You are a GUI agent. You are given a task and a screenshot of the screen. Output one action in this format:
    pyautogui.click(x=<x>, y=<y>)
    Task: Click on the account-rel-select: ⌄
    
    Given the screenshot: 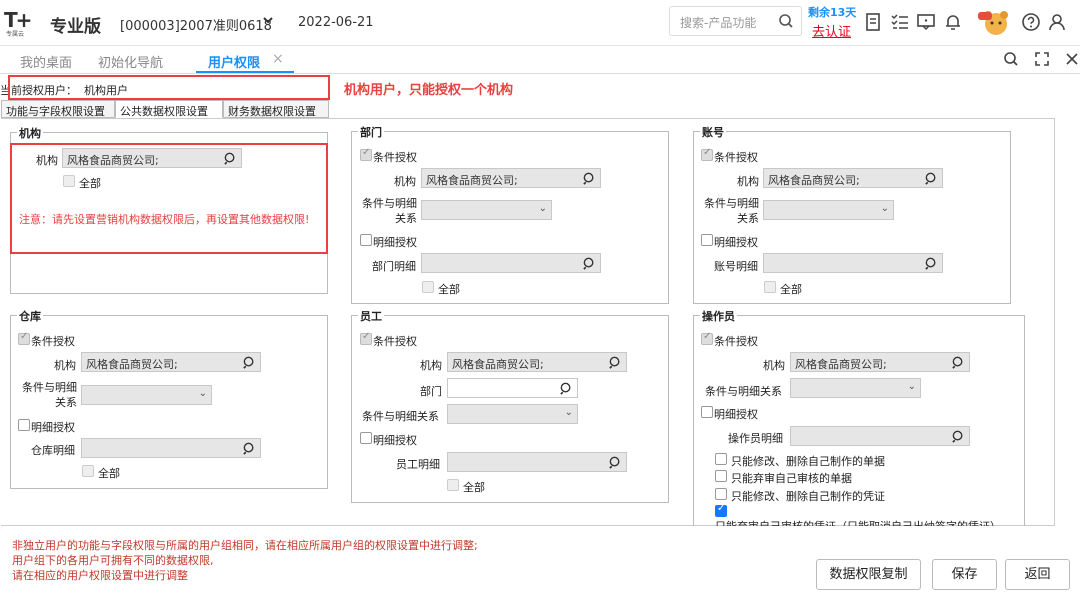 What is the action you would take?
    pyautogui.click(x=828, y=210)
    